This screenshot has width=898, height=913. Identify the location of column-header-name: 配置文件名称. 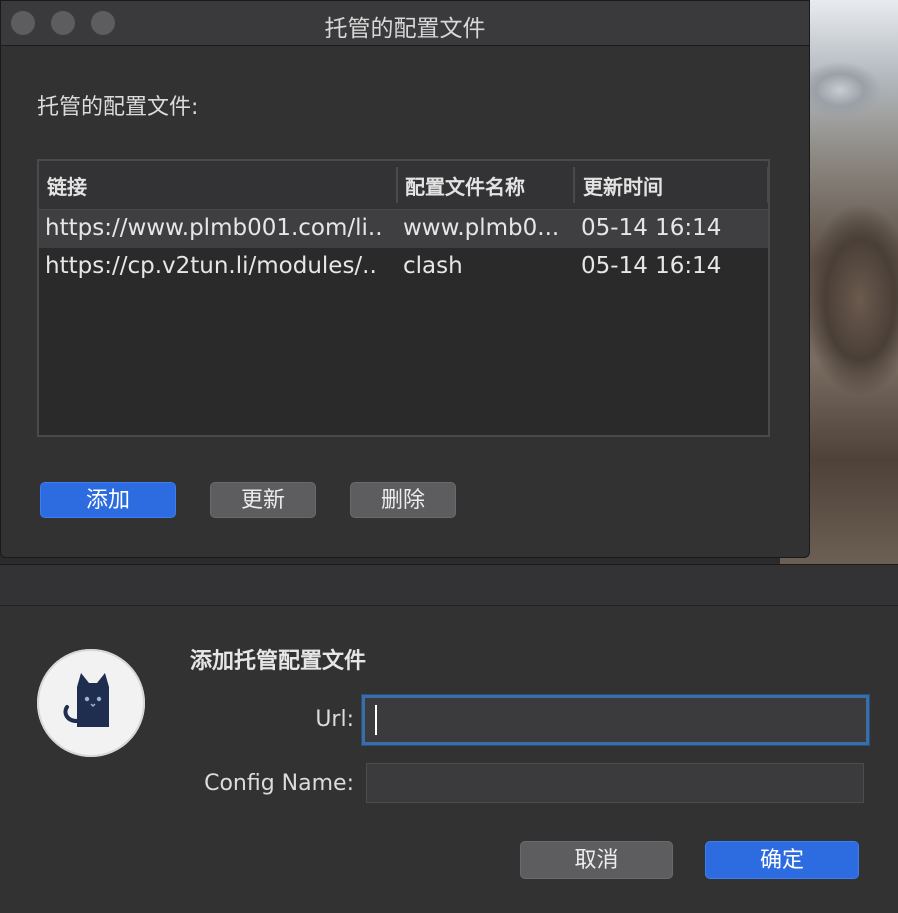
(465, 185).